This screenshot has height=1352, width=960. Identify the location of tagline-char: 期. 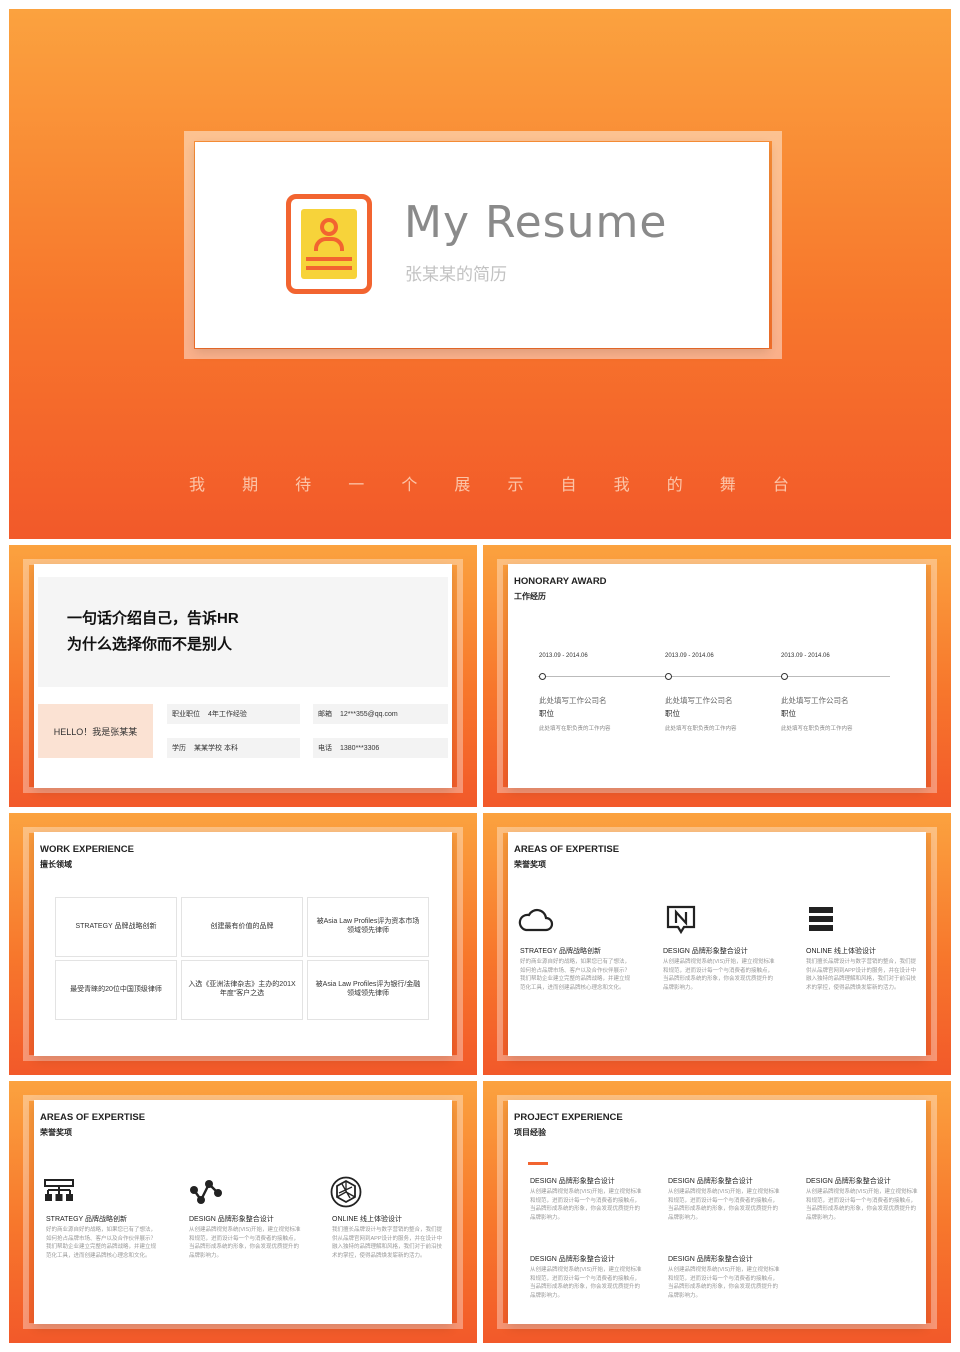
(250, 485).